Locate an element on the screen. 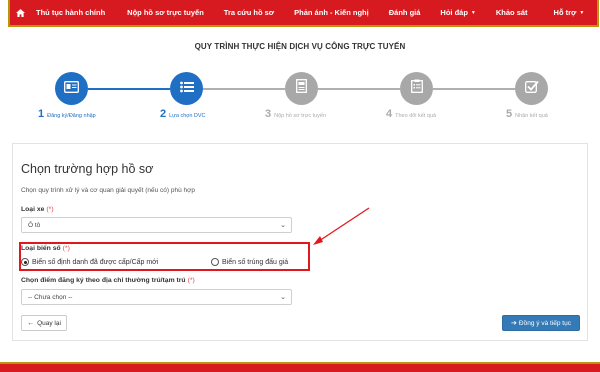 The width and height of the screenshot is (600, 372). step-5-label: 5 Nhận kết quả is located at coordinates (527, 114).